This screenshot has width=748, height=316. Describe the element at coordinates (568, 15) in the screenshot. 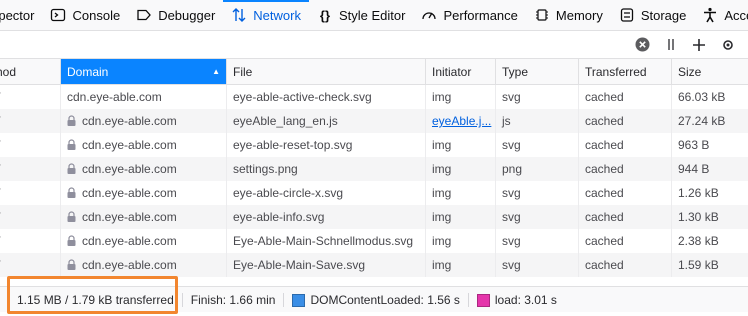

I see `tab-memory: Memory` at that location.